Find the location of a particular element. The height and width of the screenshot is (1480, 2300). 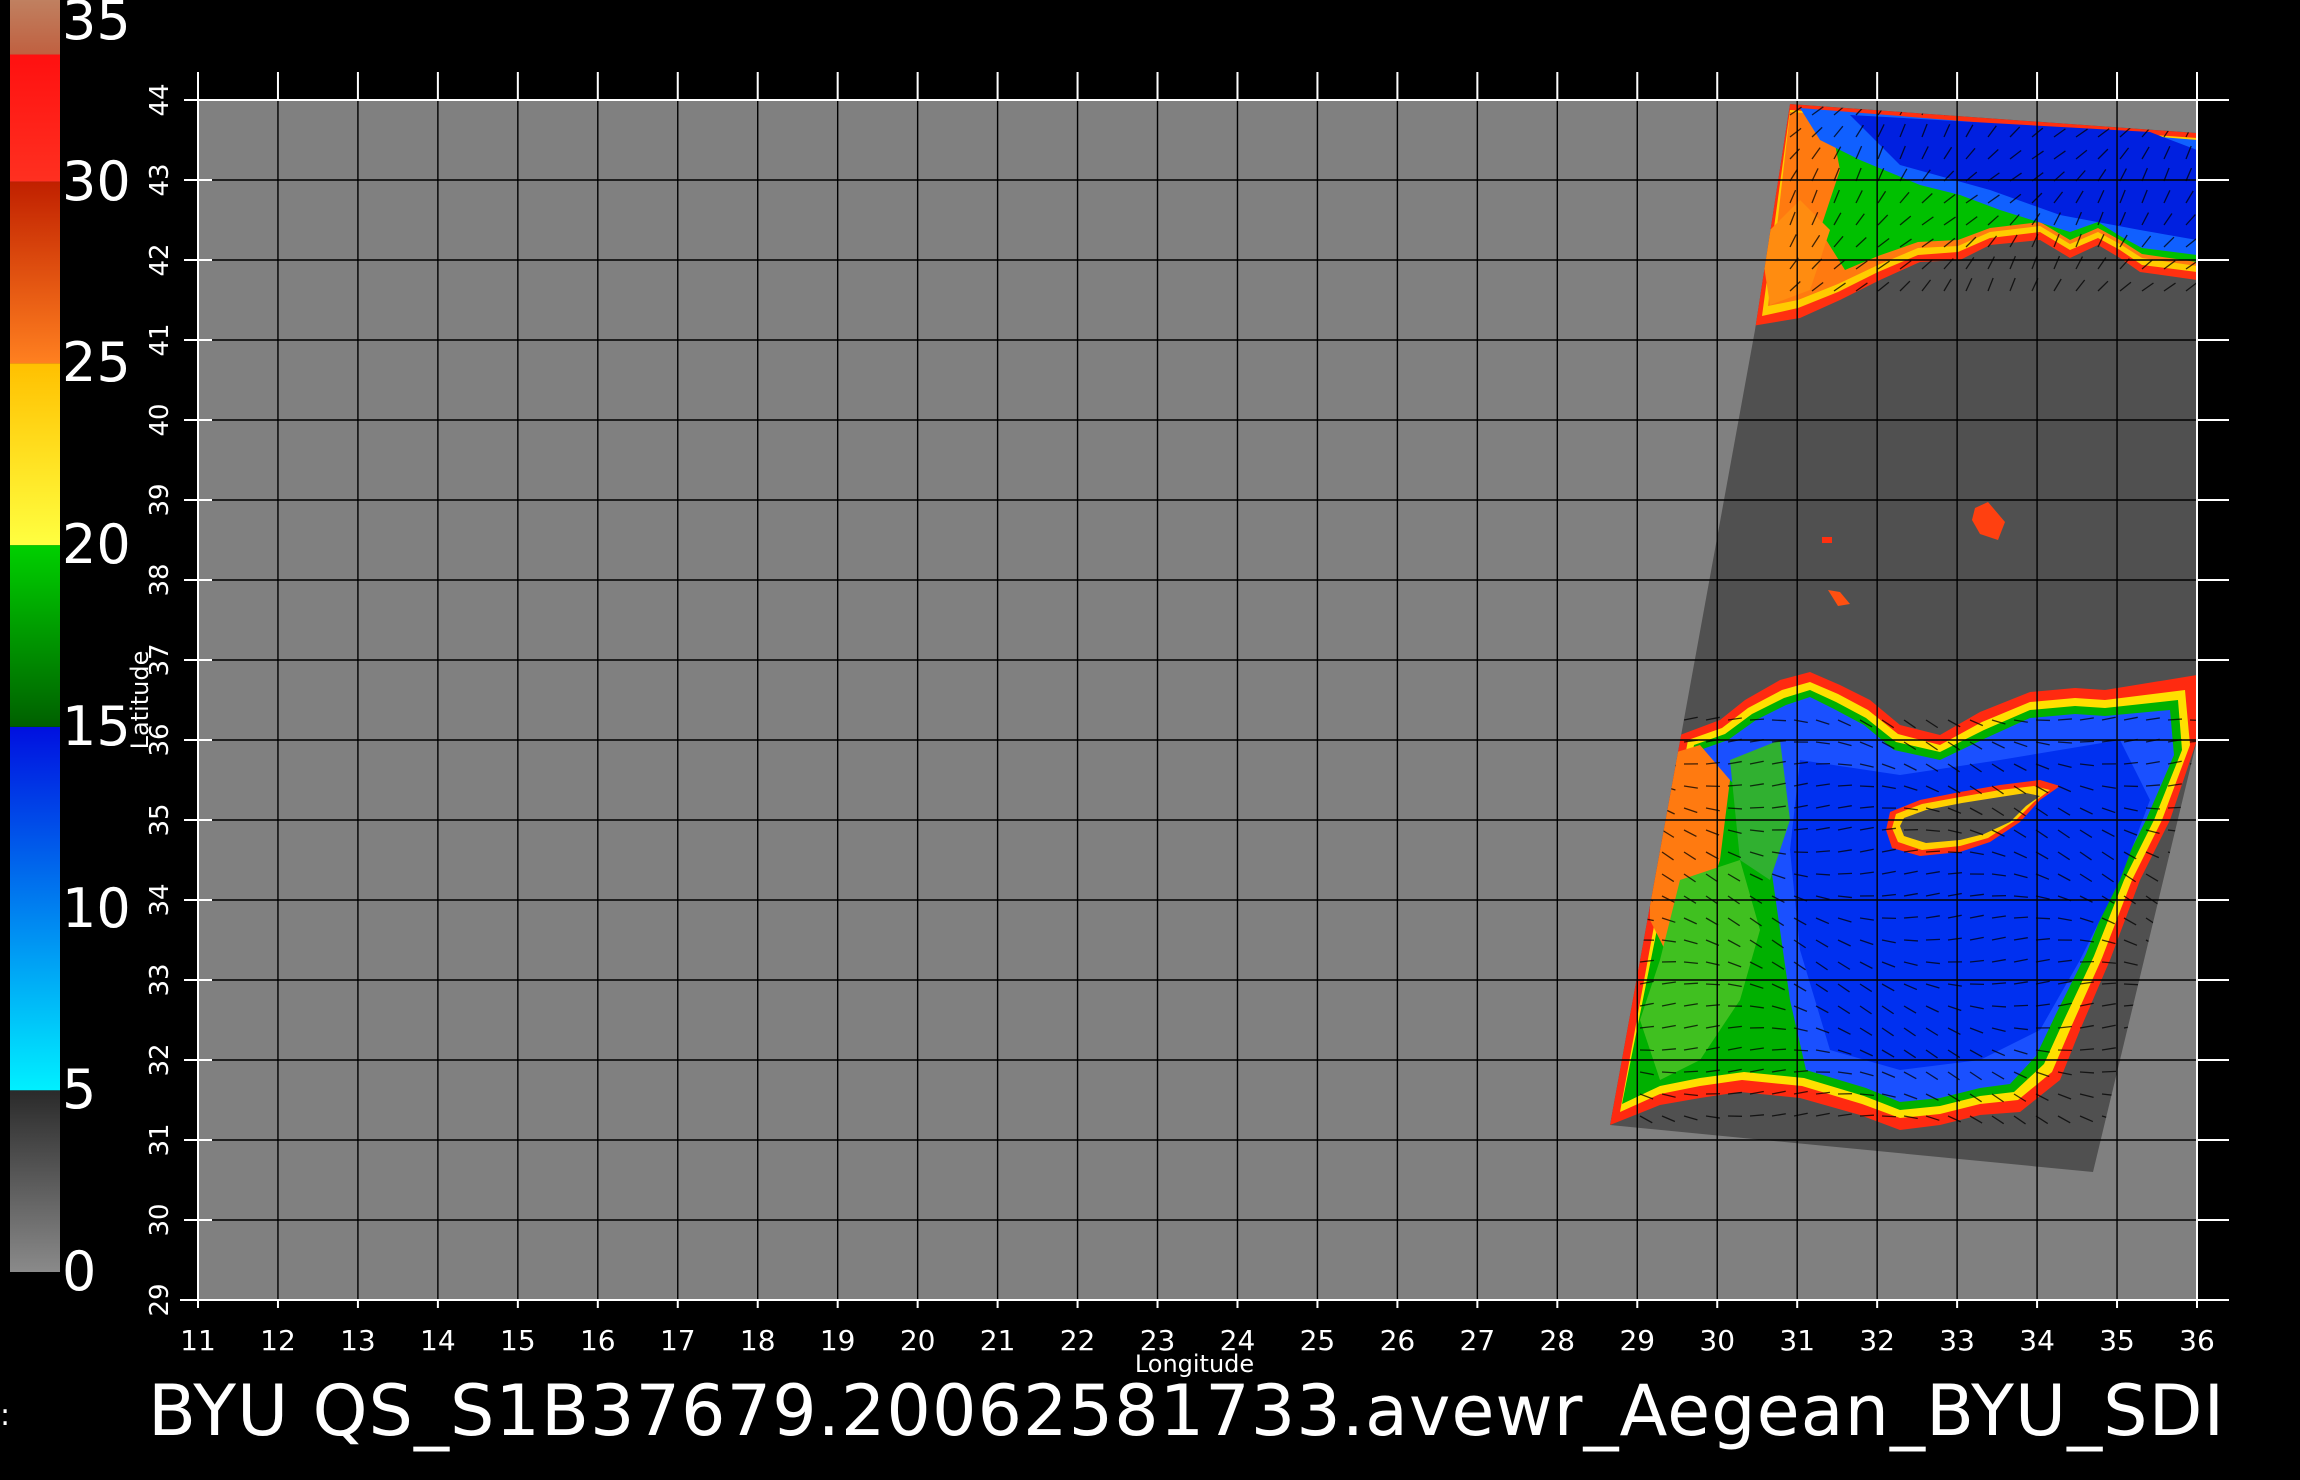

lat-tick-label: 38 is located at coordinates (160, 579).